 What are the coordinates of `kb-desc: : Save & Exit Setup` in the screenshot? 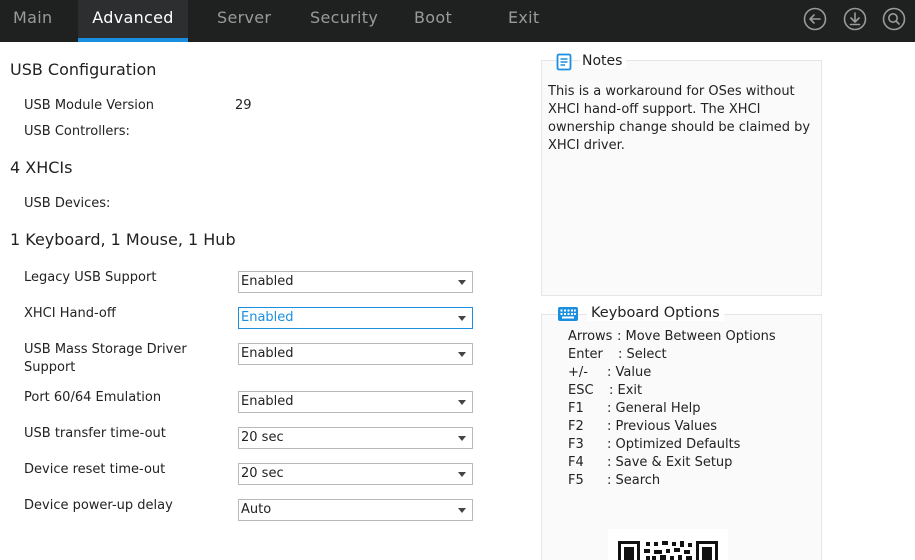 It's located at (670, 462).